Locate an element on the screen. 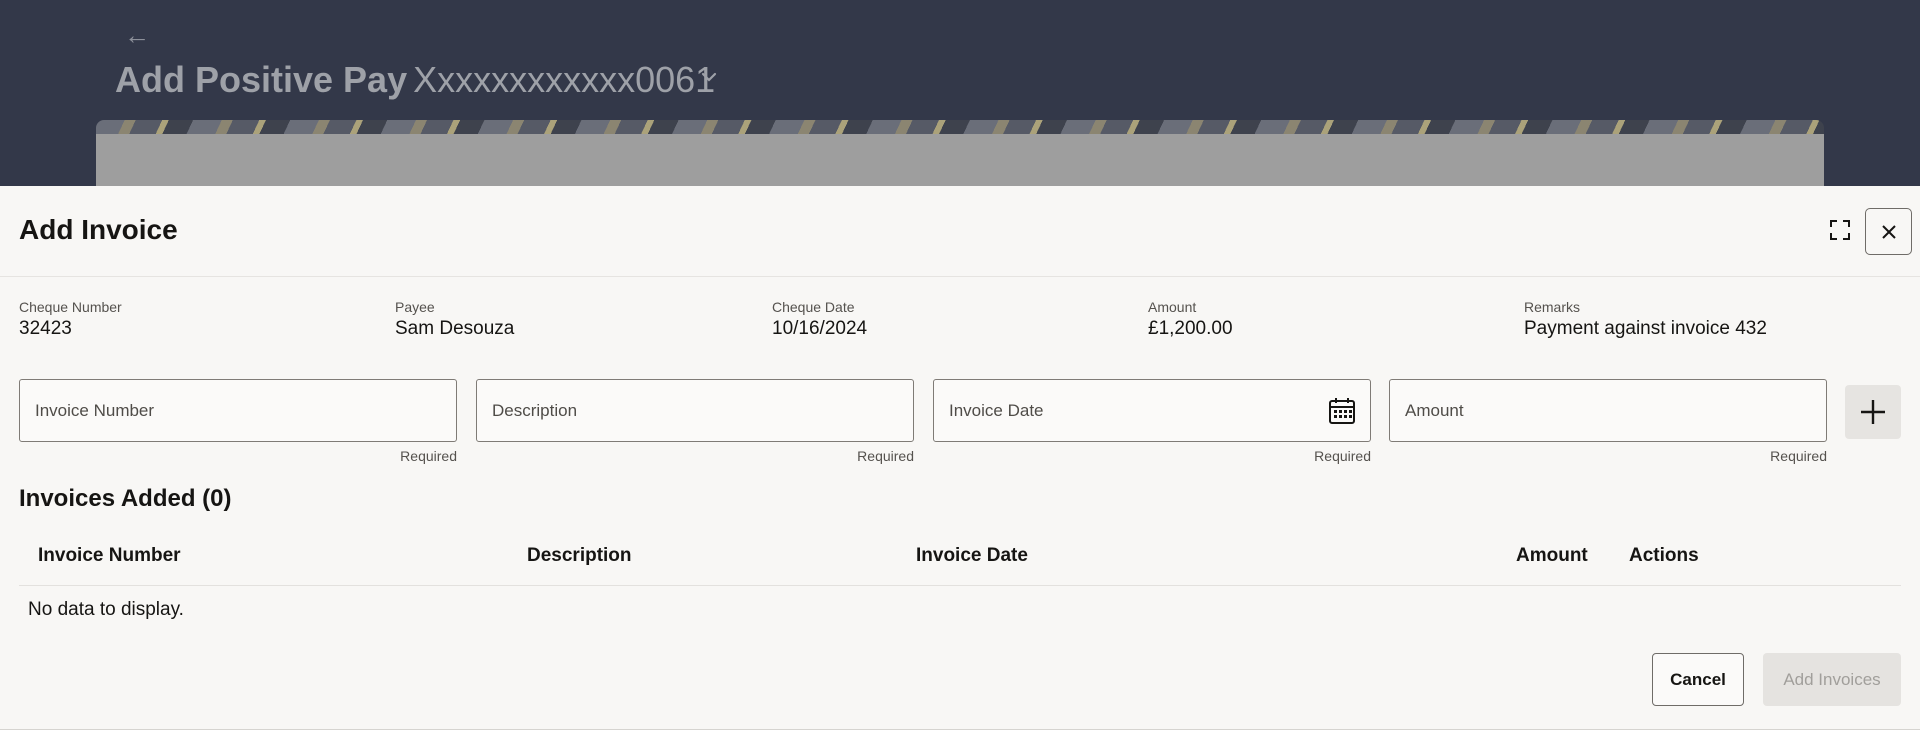 Image resolution: width=1920 pixels, height=730 pixels. invoice-date-field: Invoice Date Required is located at coordinates (1152, 421).